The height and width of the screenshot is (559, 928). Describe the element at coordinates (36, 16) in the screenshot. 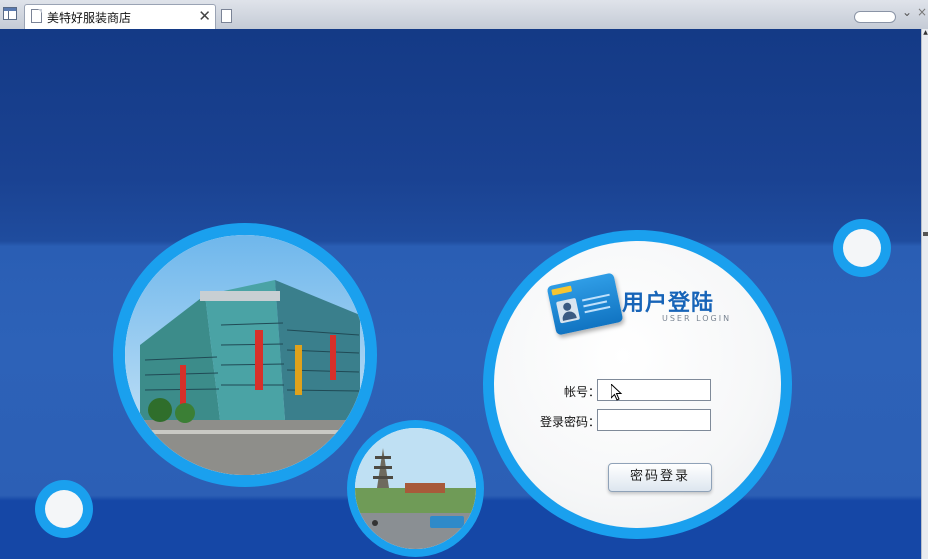

I see `page-icon` at that location.